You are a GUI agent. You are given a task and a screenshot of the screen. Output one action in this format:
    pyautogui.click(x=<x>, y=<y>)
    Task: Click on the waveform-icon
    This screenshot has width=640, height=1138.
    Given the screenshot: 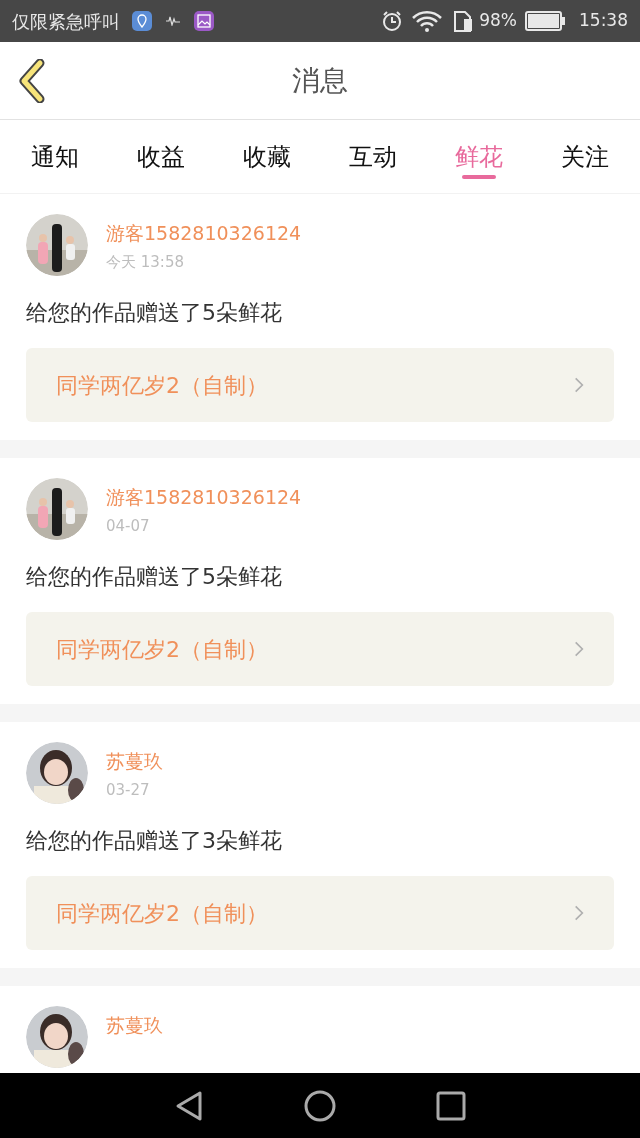 What is the action you would take?
    pyautogui.click(x=173, y=21)
    